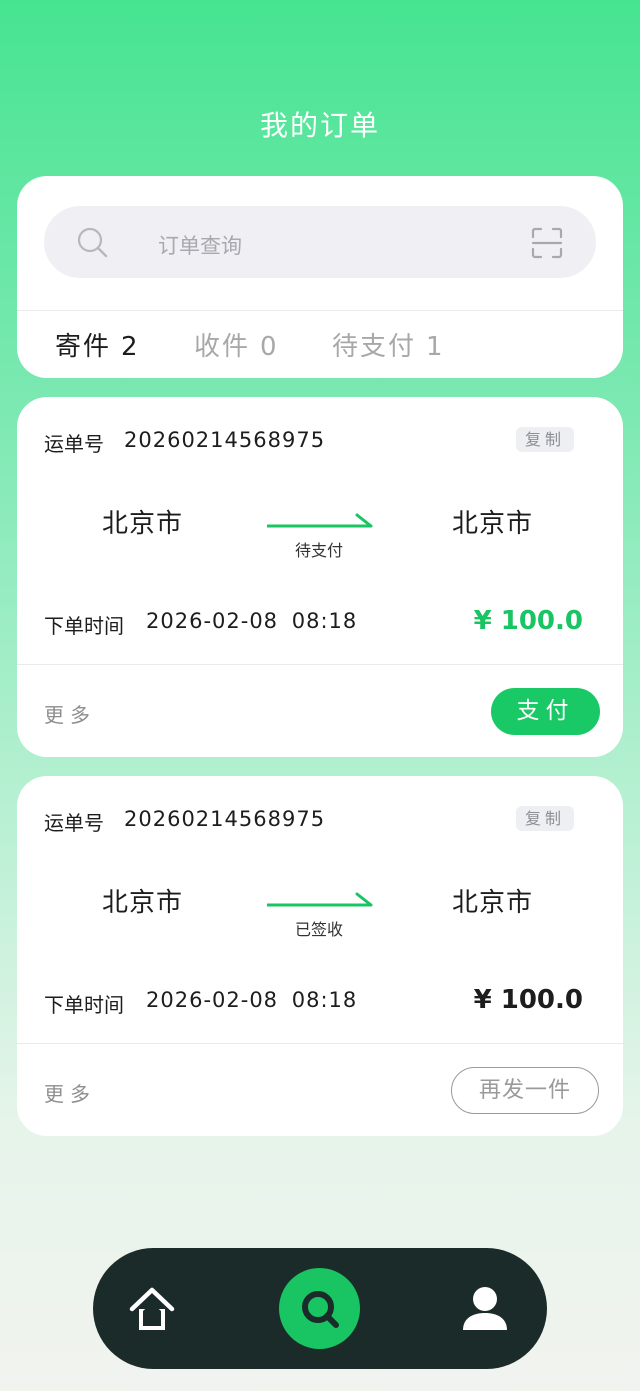  Describe the element at coordinates (222, 347) in the screenshot. I see `tab-receive-label: 收件` at that location.